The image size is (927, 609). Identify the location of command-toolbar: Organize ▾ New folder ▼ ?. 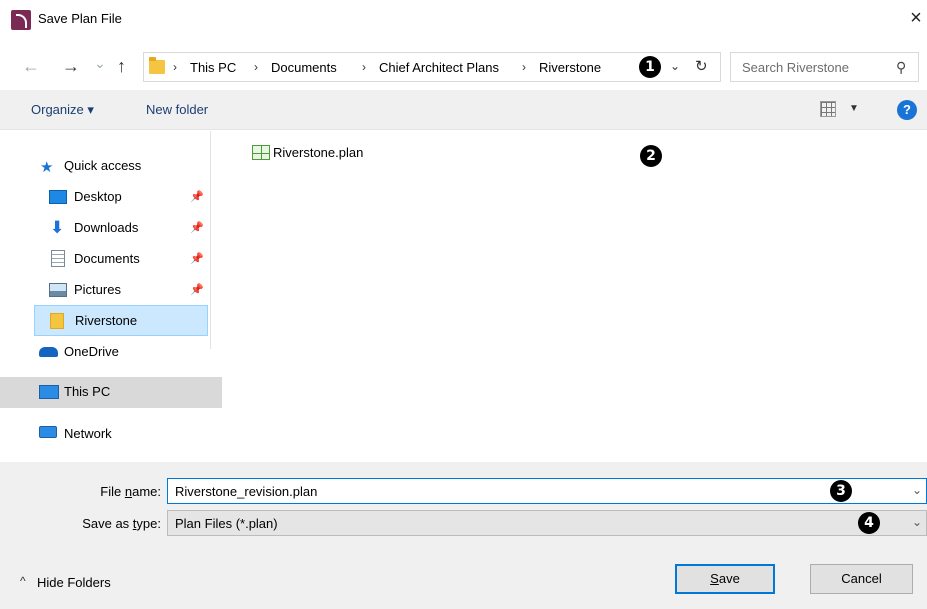
(463, 110).